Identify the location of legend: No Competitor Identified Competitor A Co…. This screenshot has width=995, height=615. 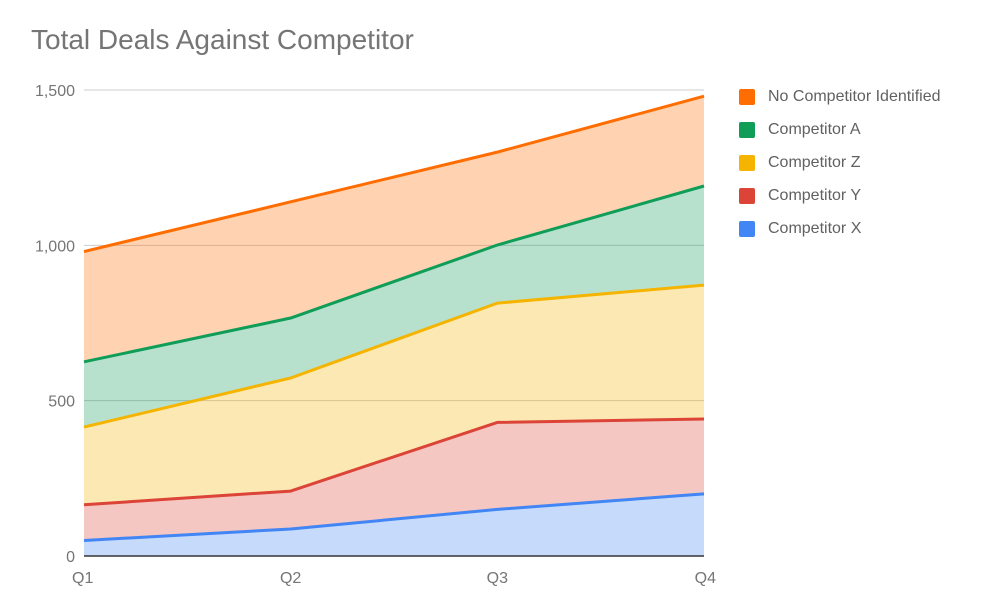
(840, 162).